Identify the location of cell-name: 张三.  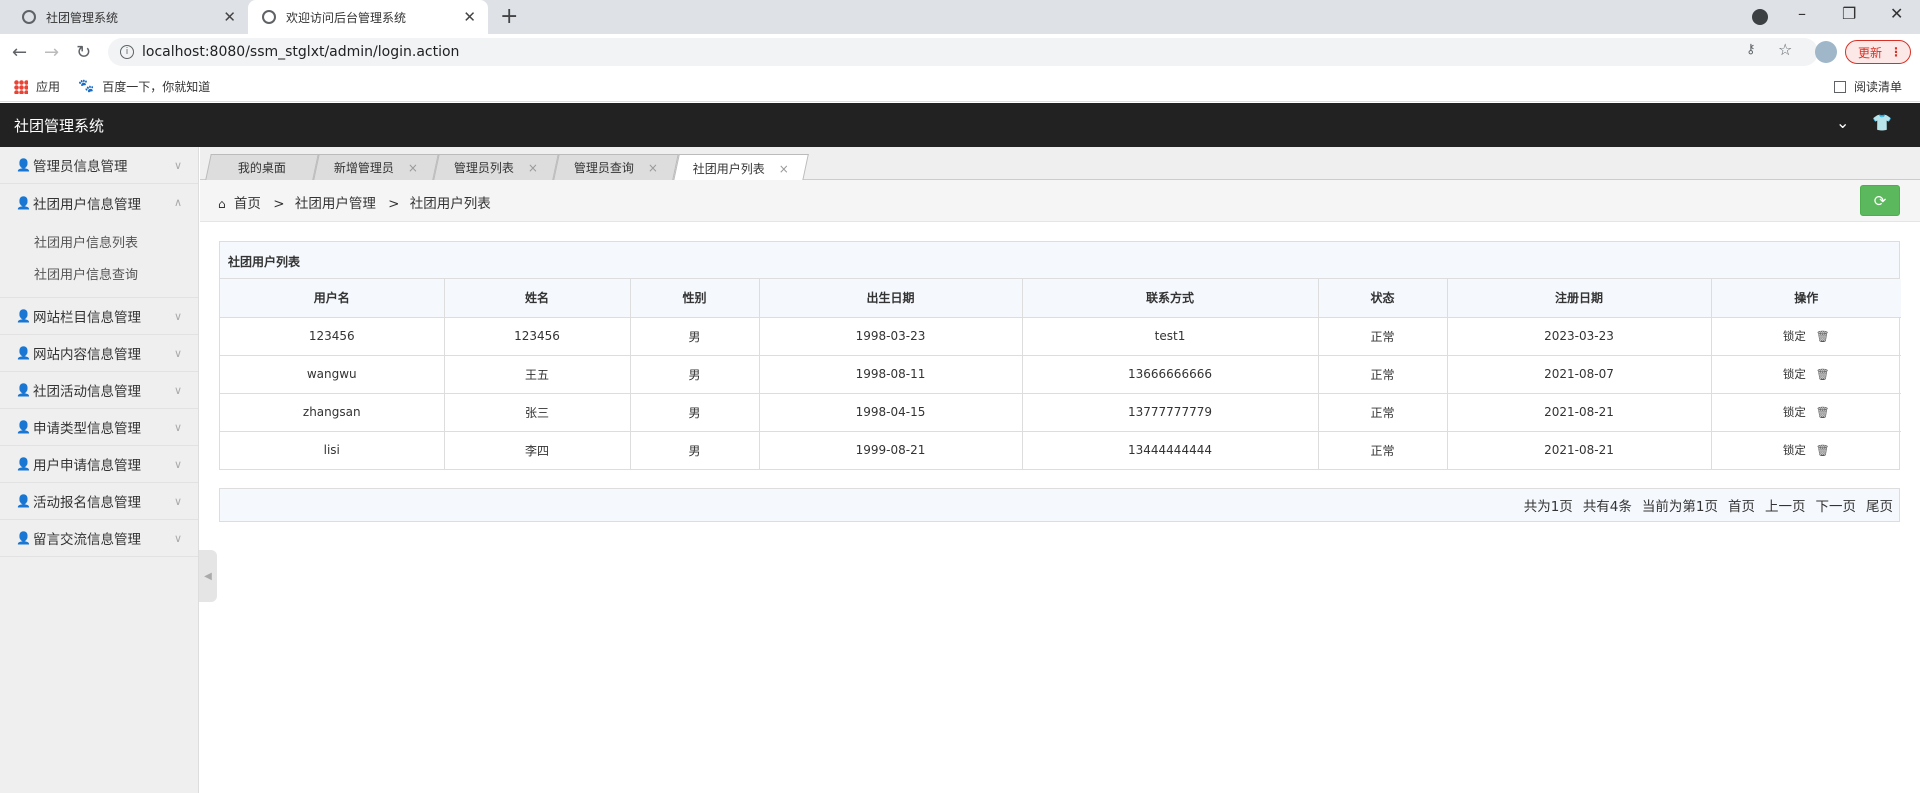
(537, 412).